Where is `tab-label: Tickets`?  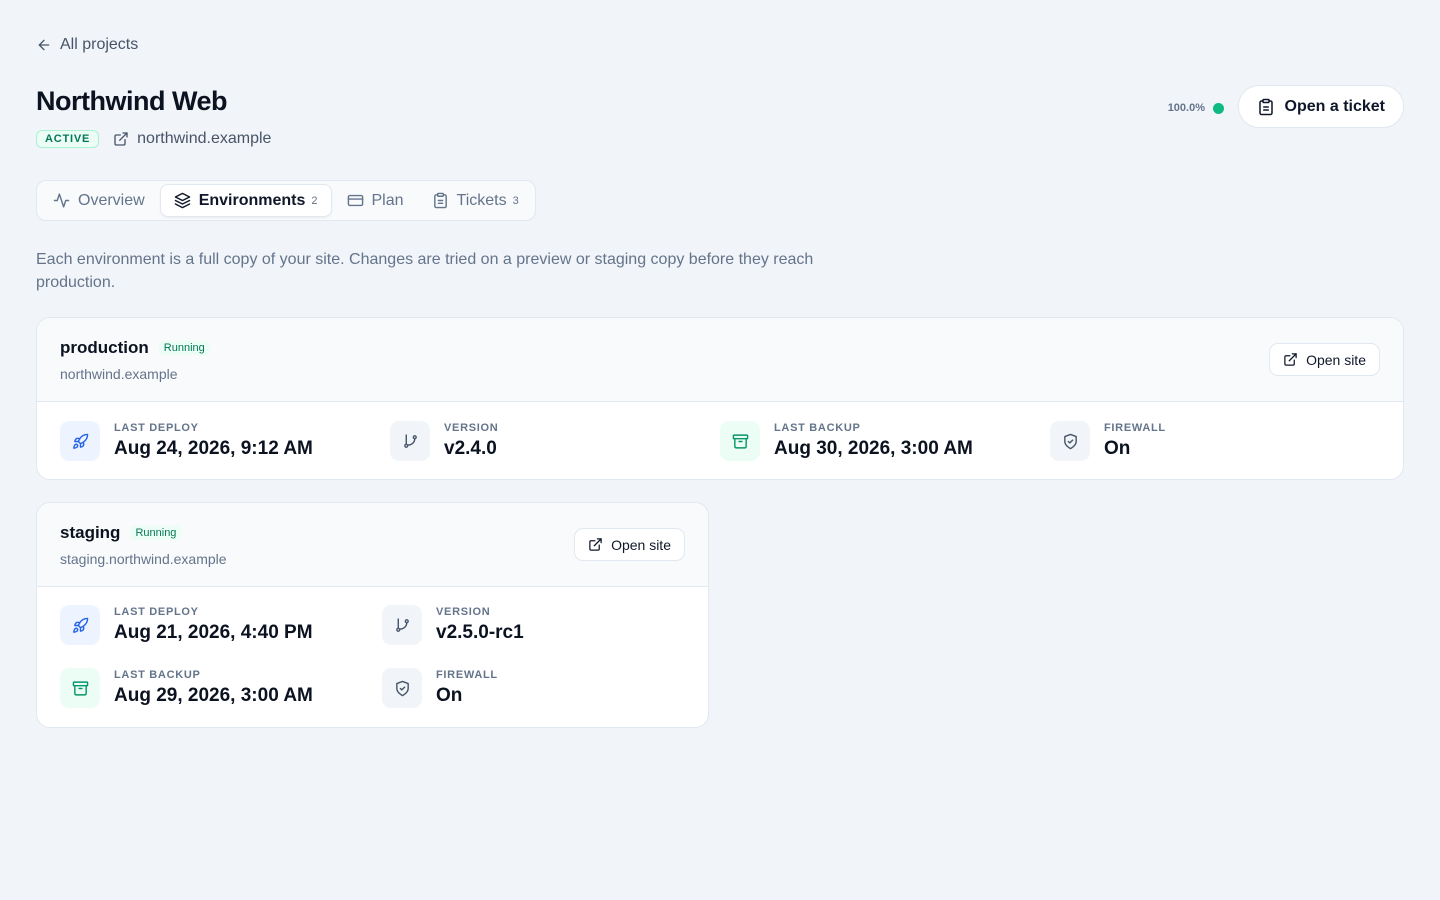 tab-label: Tickets is located at coordinates (481, 200).